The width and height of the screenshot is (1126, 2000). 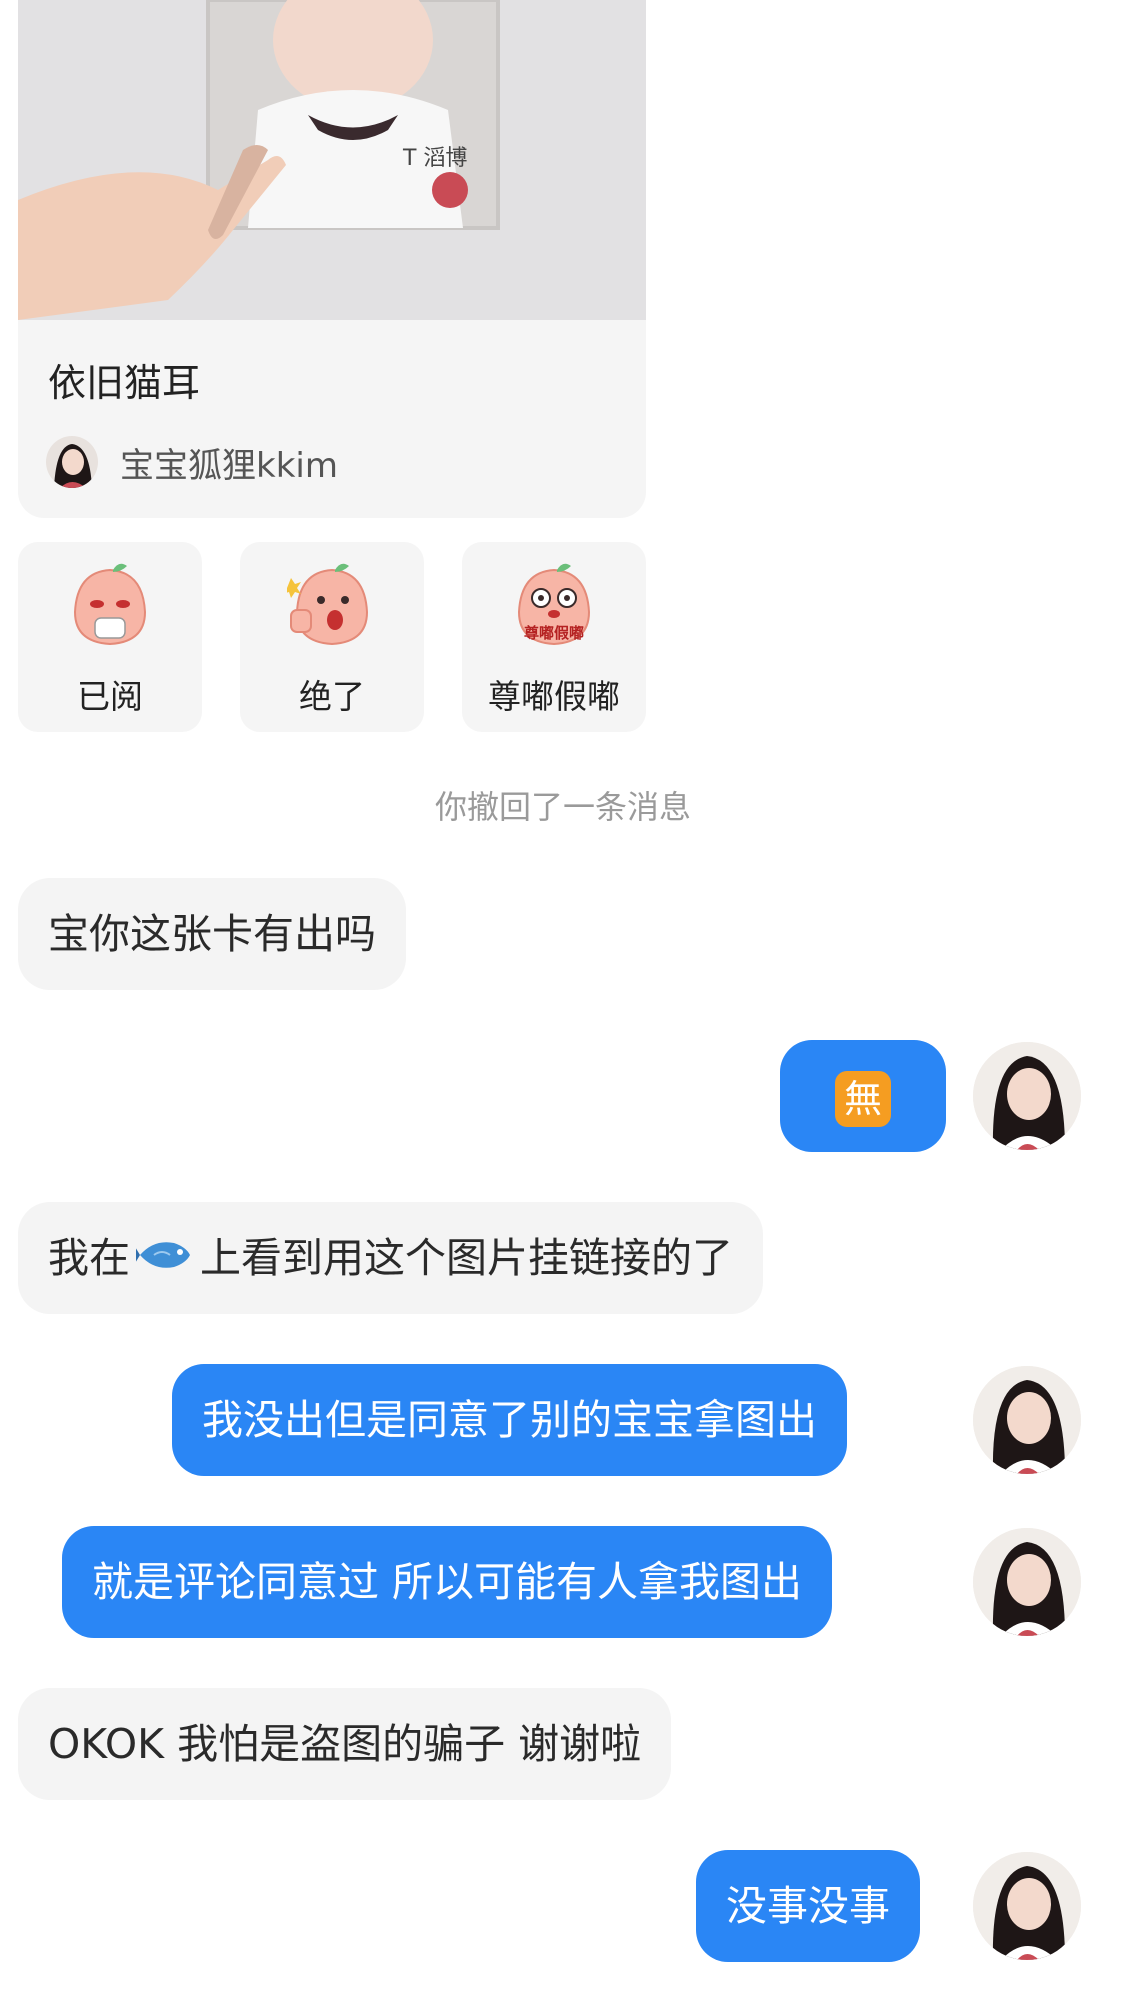 I want to click on sticker-label: 尊嘟假嘟, so click(x=554, y=696).